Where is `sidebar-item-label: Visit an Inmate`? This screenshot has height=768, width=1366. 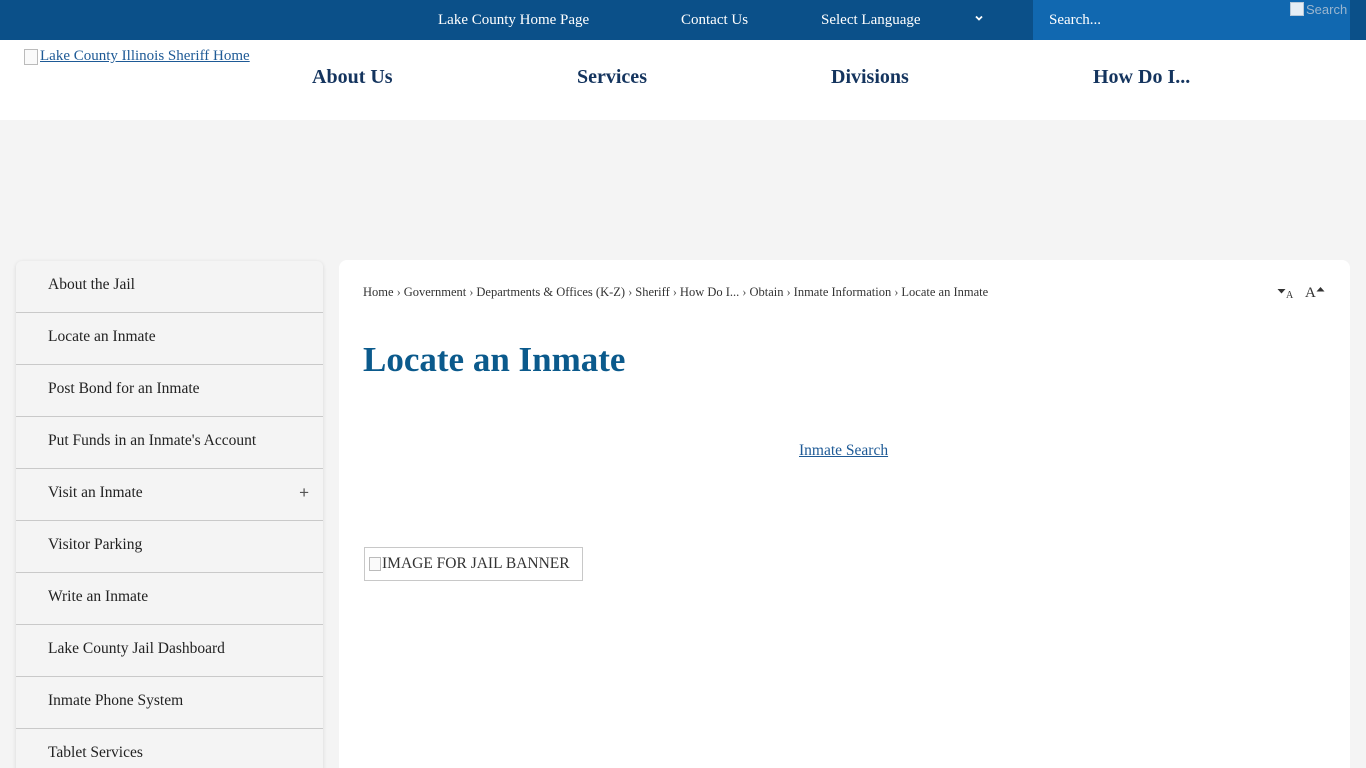 sidebar-item-label: Visit an Inmate is located at coordinates (95, 492).